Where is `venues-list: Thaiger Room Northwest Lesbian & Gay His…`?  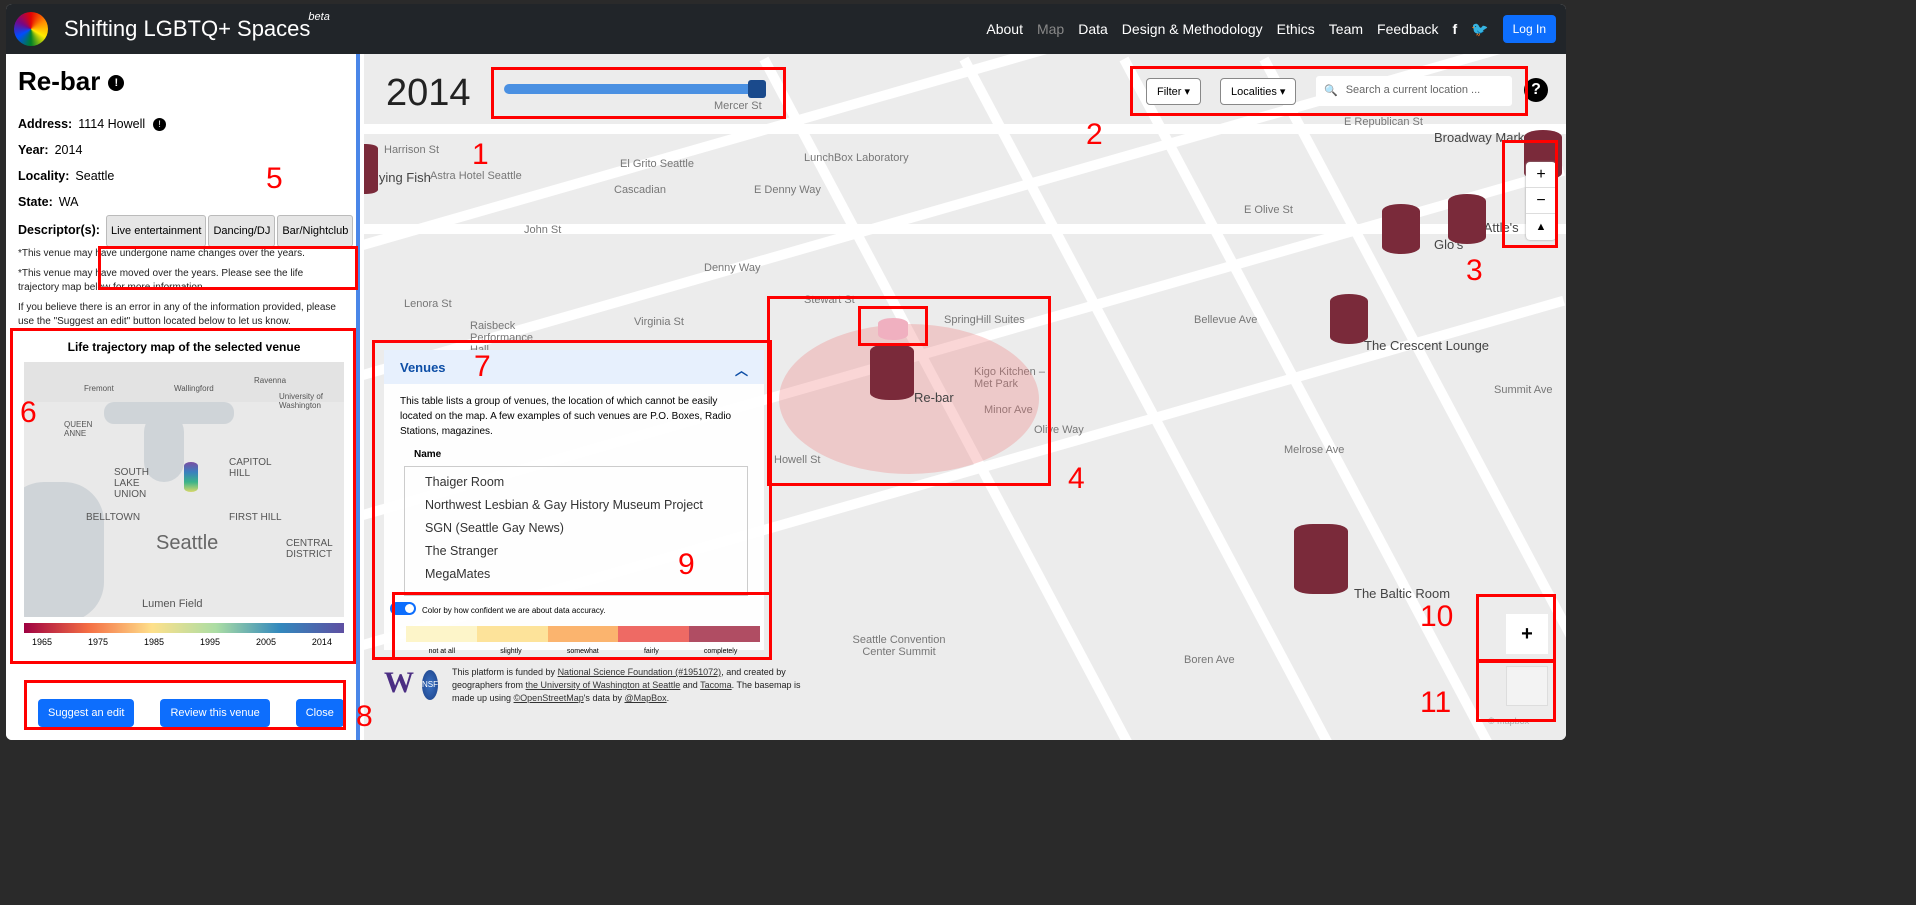
venues-list: Thaiger Room Northwest Lesbian & Gay His… is located at coordinates (576, 531).